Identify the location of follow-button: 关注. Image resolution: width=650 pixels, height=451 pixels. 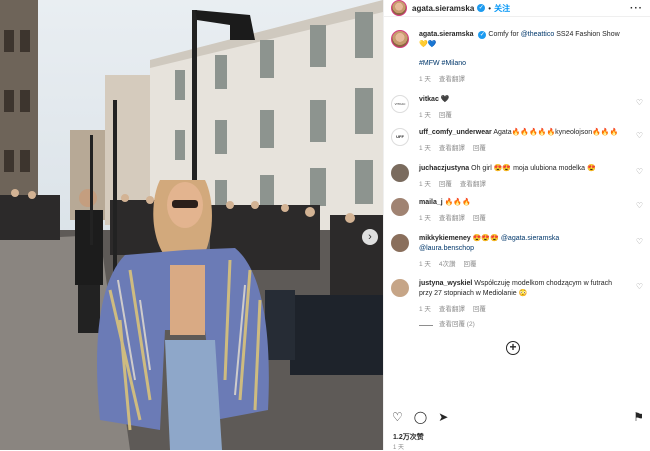
(502, 8).